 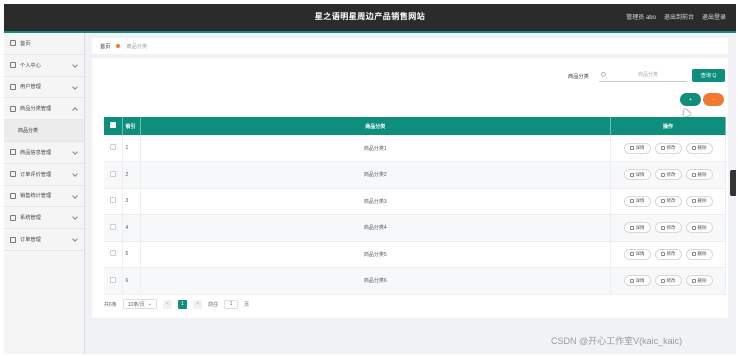 I want to click on side-collapse-handle, so click(x=733, y=183).